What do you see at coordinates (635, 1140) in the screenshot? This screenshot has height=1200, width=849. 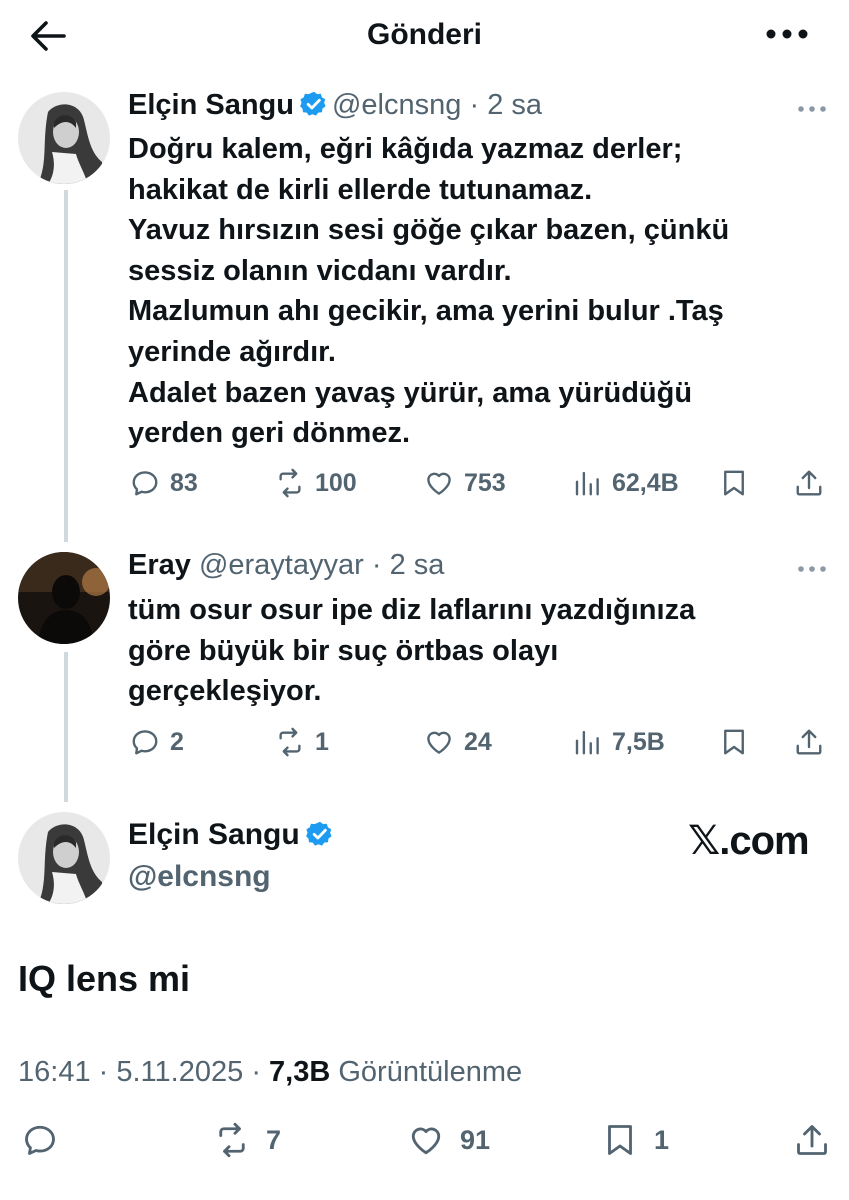 I see `bookmark-button: 1` at bounding box center [635, 1140].